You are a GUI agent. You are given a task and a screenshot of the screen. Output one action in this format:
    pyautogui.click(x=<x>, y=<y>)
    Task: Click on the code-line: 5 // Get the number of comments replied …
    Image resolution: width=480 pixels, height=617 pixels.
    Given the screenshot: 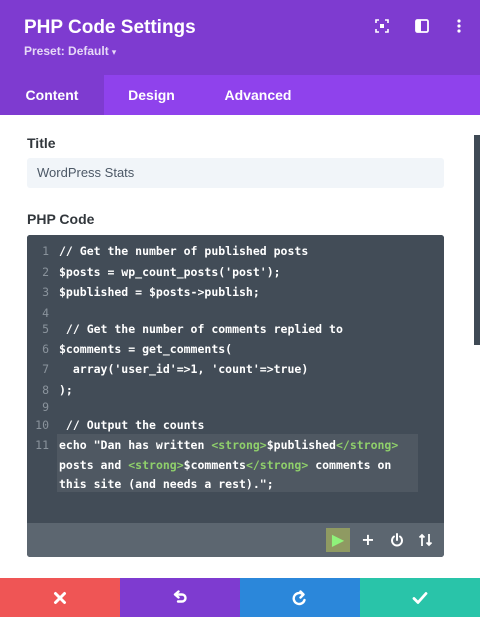 What is the action you would take?
    pyautogui.click(x=235, y=329)
    